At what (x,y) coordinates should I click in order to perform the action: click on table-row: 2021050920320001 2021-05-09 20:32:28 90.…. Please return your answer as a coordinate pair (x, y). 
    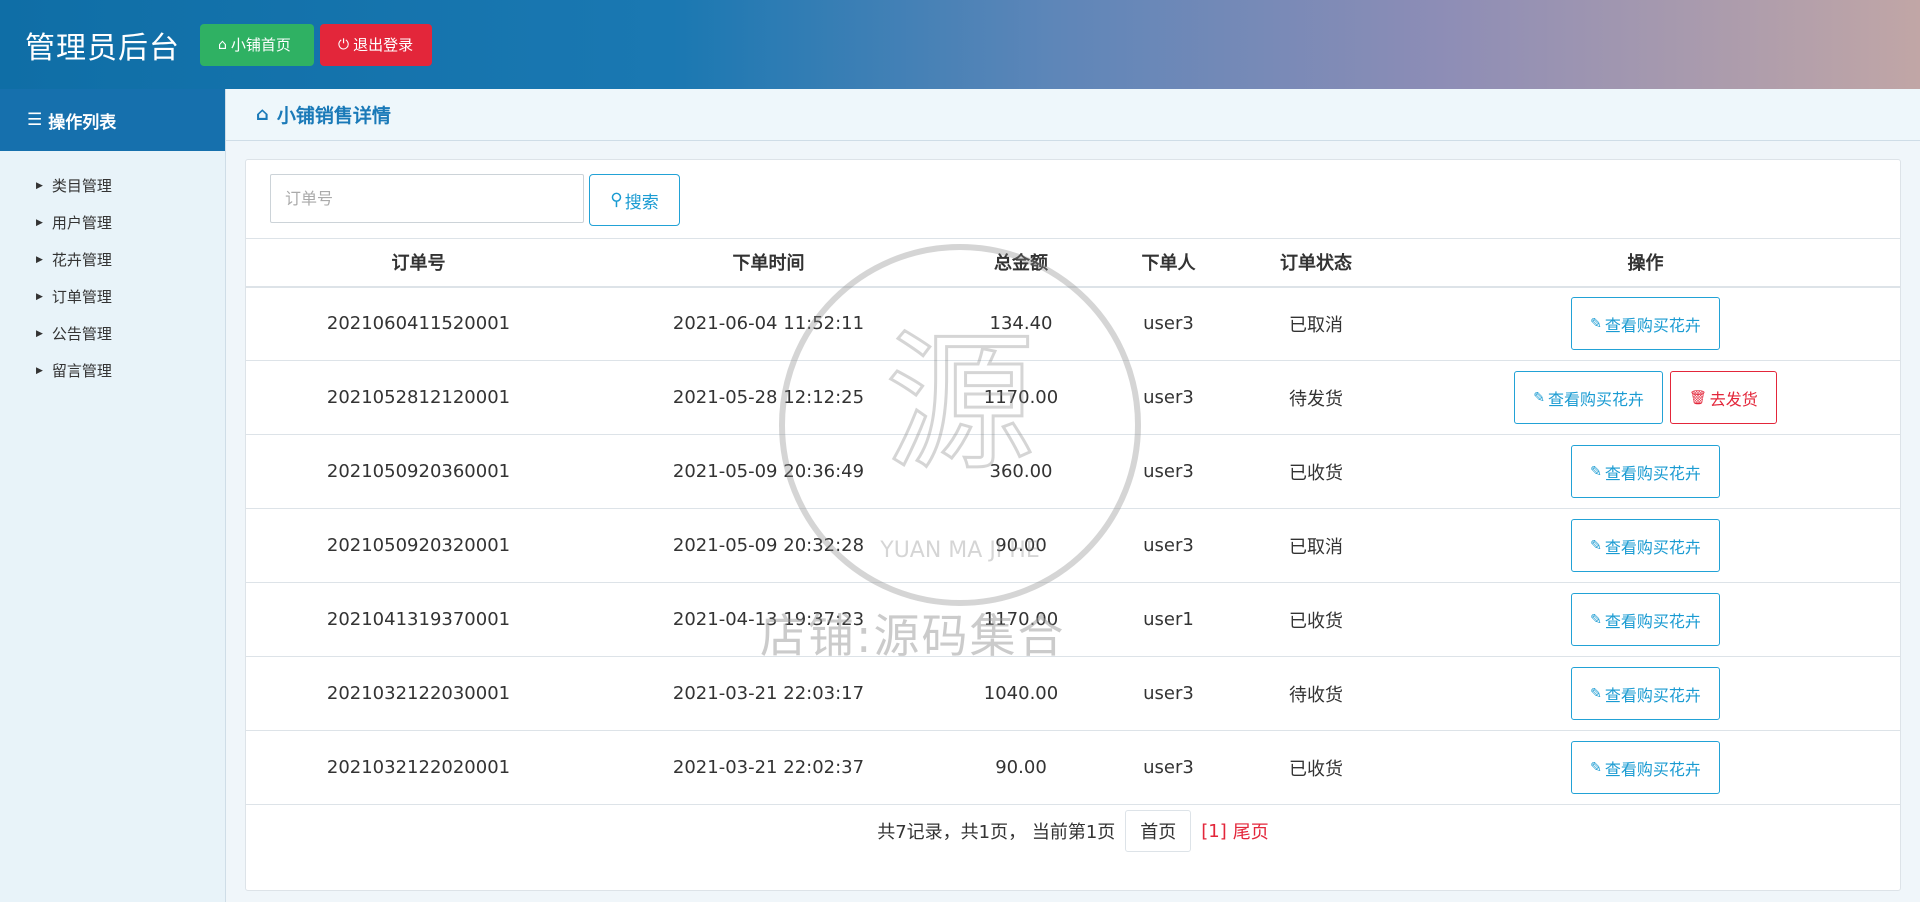
    Looking at the image, I should click on (1073, 545).